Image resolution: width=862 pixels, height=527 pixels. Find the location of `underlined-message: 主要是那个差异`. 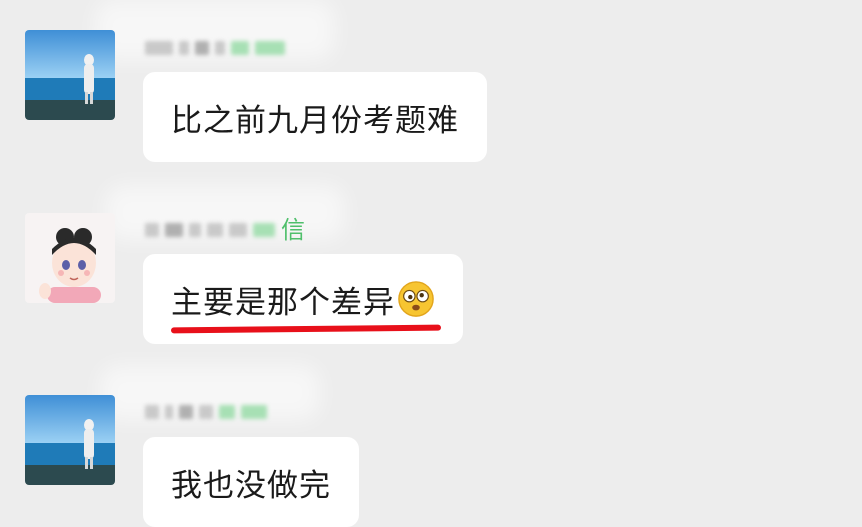

underlined-message: 主要是那个差异 is located at coordinates (306, 305).